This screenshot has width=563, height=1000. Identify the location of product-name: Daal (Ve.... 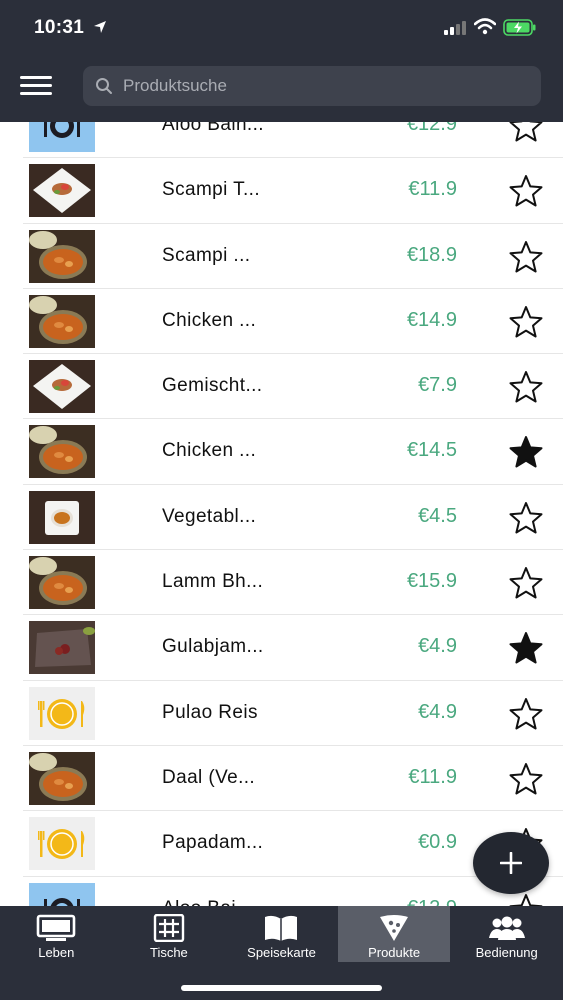
(209, 777).